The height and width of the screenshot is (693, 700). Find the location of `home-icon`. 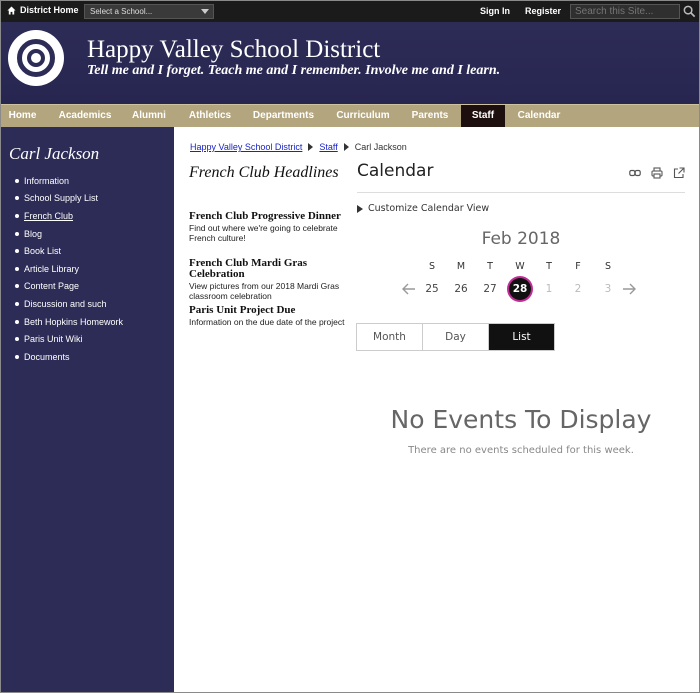

home-icon is located at coordinates (11, 10).